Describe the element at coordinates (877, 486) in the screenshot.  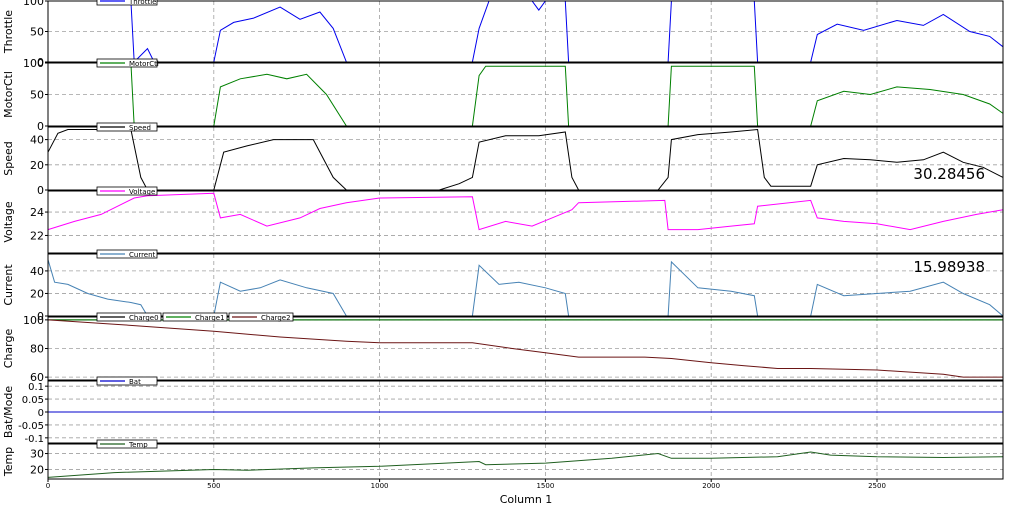
I see `x-tick-label: 2500` at that location.